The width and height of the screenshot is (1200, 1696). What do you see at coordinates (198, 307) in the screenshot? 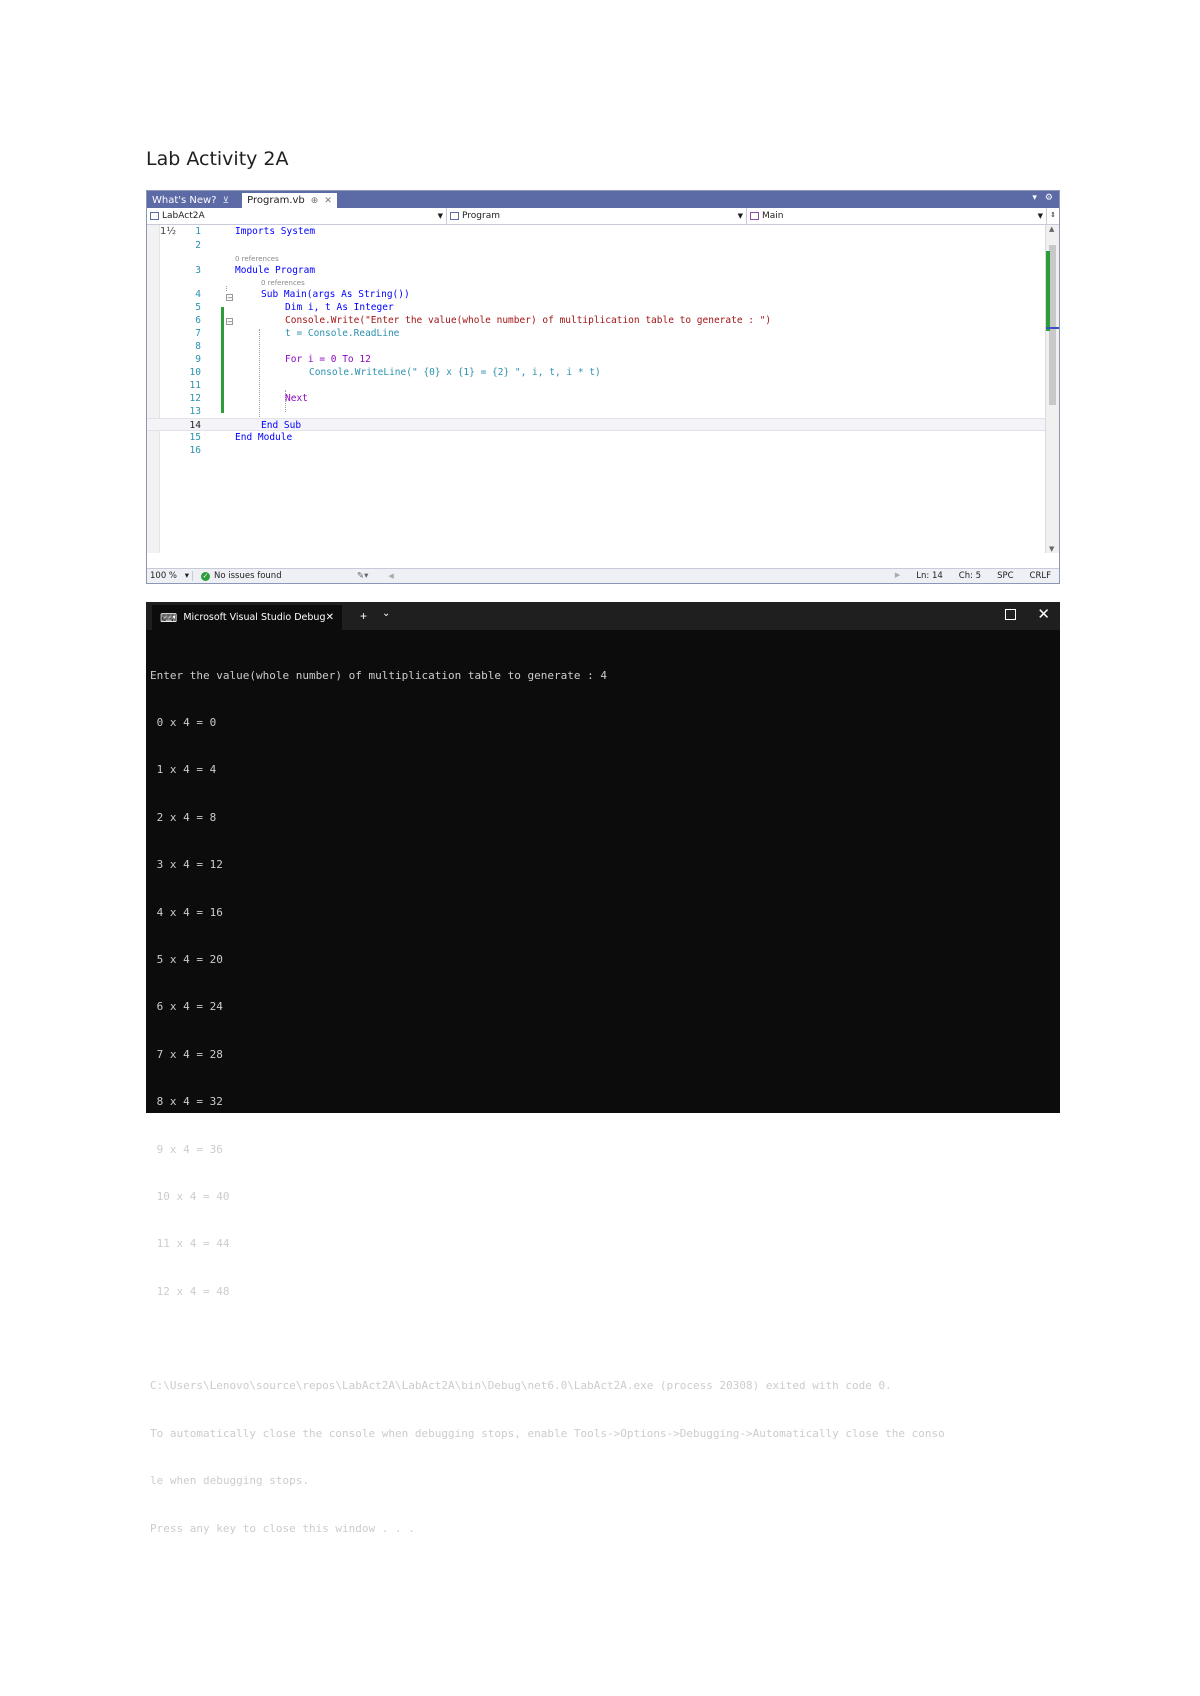
I see `line-number: 5` at bounding box center [198, 307].